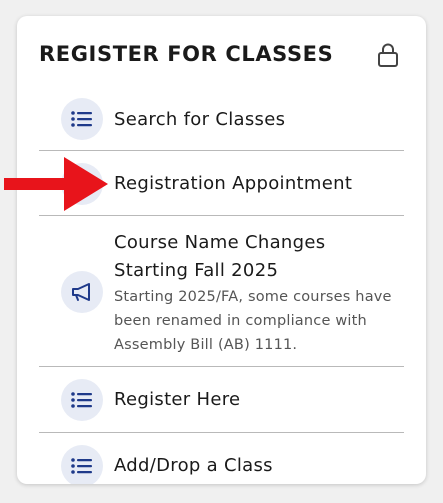 Image resolution: width=443 pixels, height=503 pixels. I want to click on section-title: REGISTER FOR CLASSES, so click(186, 54).